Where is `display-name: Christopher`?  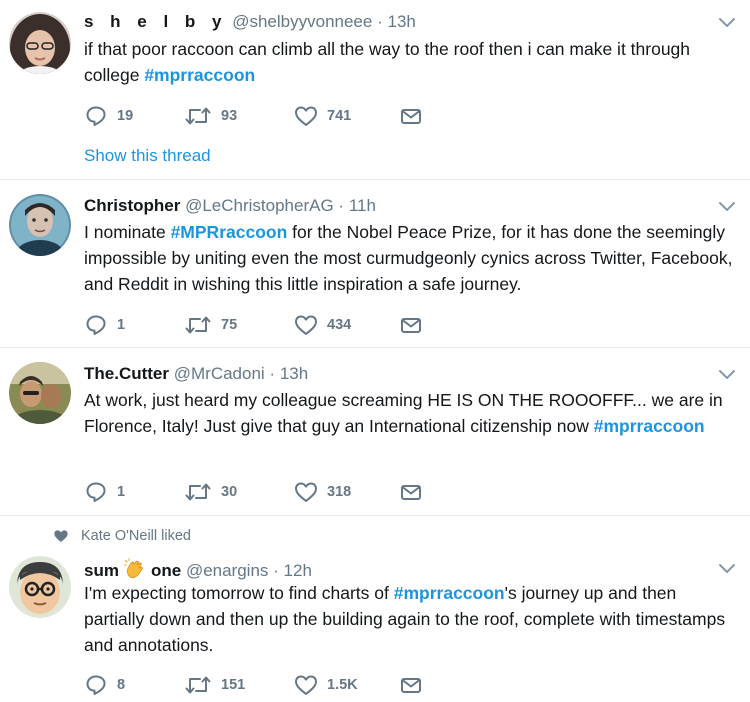 display-name: Christopher is located at coordinates (132, 205).